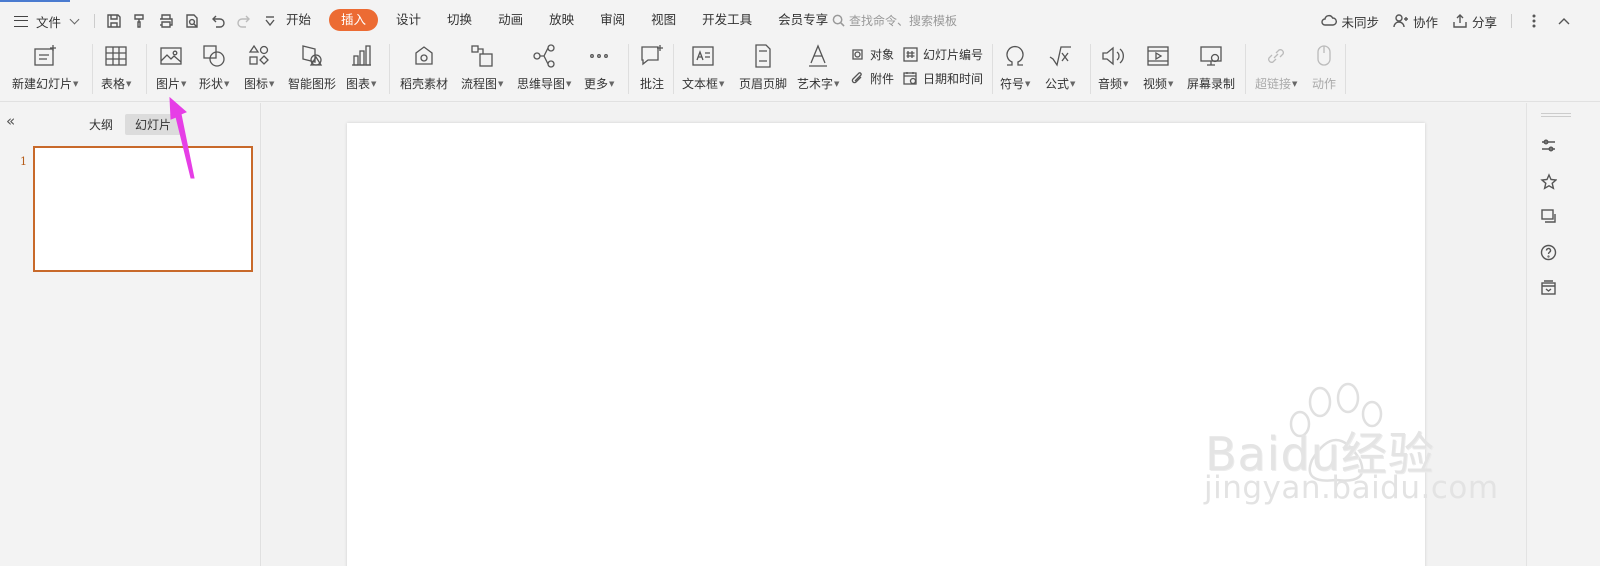 The image size is (1600, 566). Describe the element at coordinates (354, 20) in the screenshot. I see `tab-insert: 插入` at that location.